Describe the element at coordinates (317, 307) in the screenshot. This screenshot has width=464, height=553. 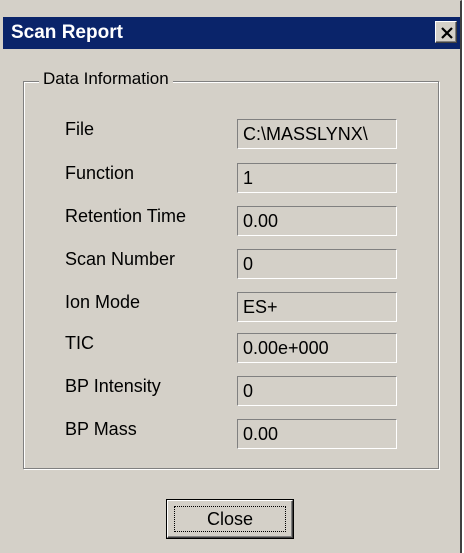
I see `ion-mode-value: ES+` at that location.